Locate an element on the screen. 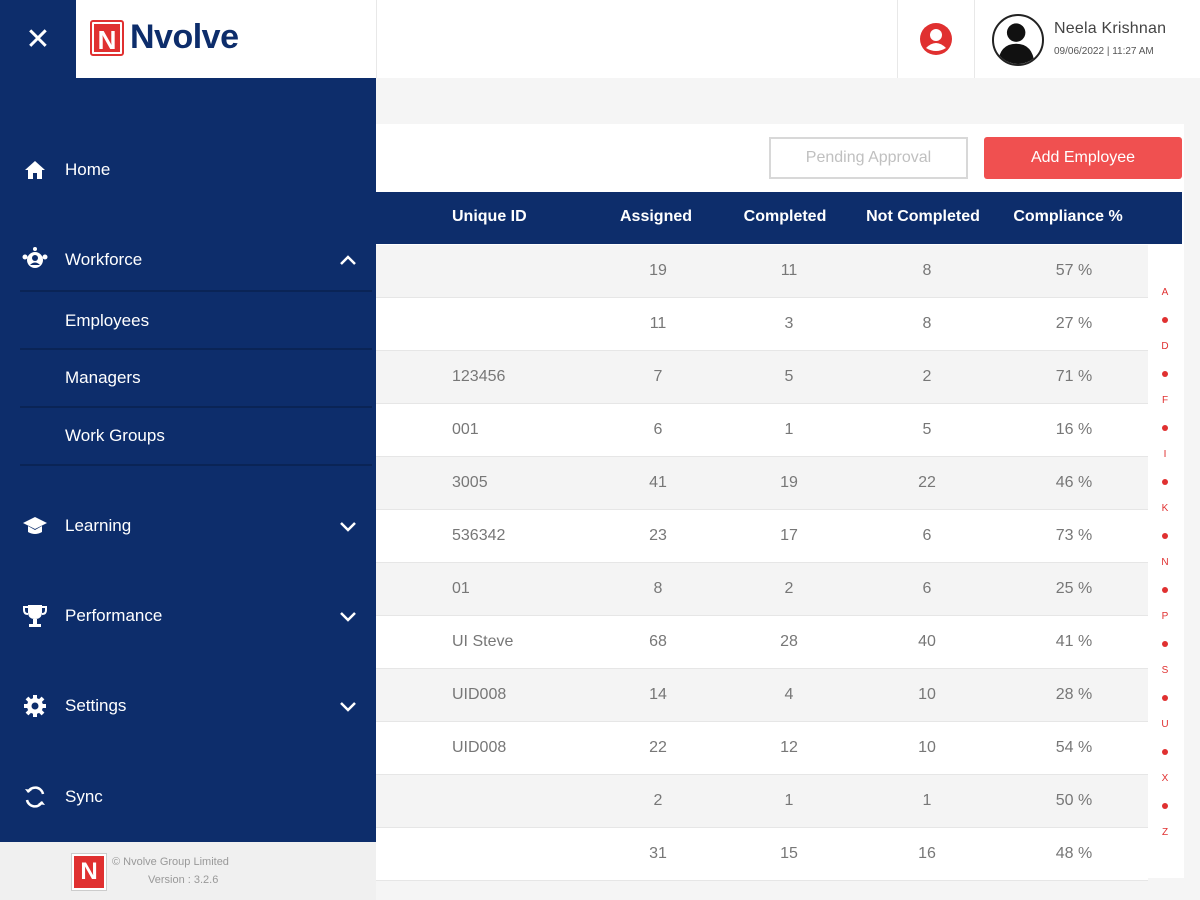 The image size is (1200, 900). sidebar-footer: N © Nvolve Group Limited Version : 3.2.6 is located at coordinates (188, 871).